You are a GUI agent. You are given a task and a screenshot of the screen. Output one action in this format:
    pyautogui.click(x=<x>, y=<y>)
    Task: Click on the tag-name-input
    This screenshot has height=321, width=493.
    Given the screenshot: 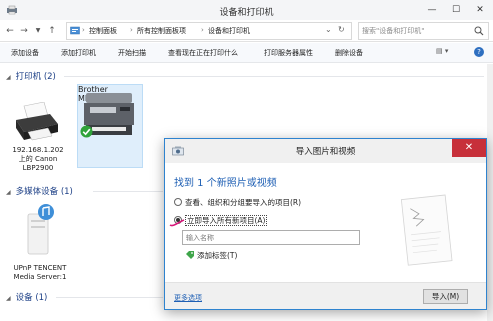 What is the action you would take?
    pyautogui.click(x=271, y=237)
    